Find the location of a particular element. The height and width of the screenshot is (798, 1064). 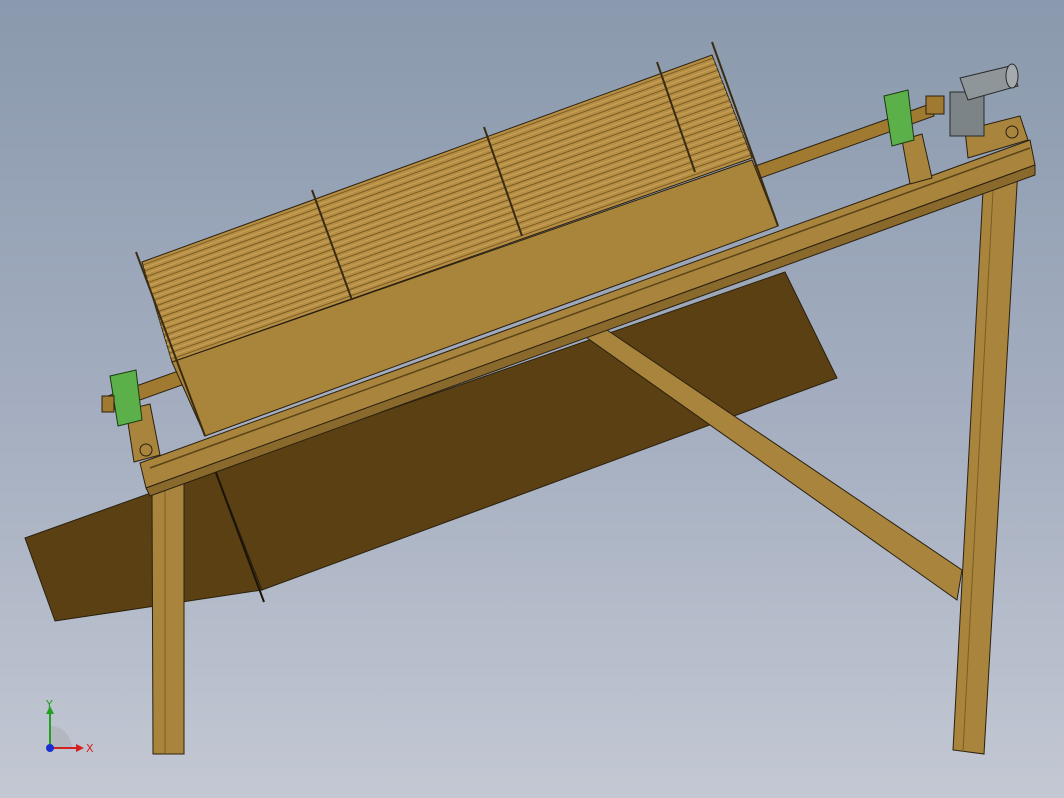

right-leg is located at coordinates (985, 461).